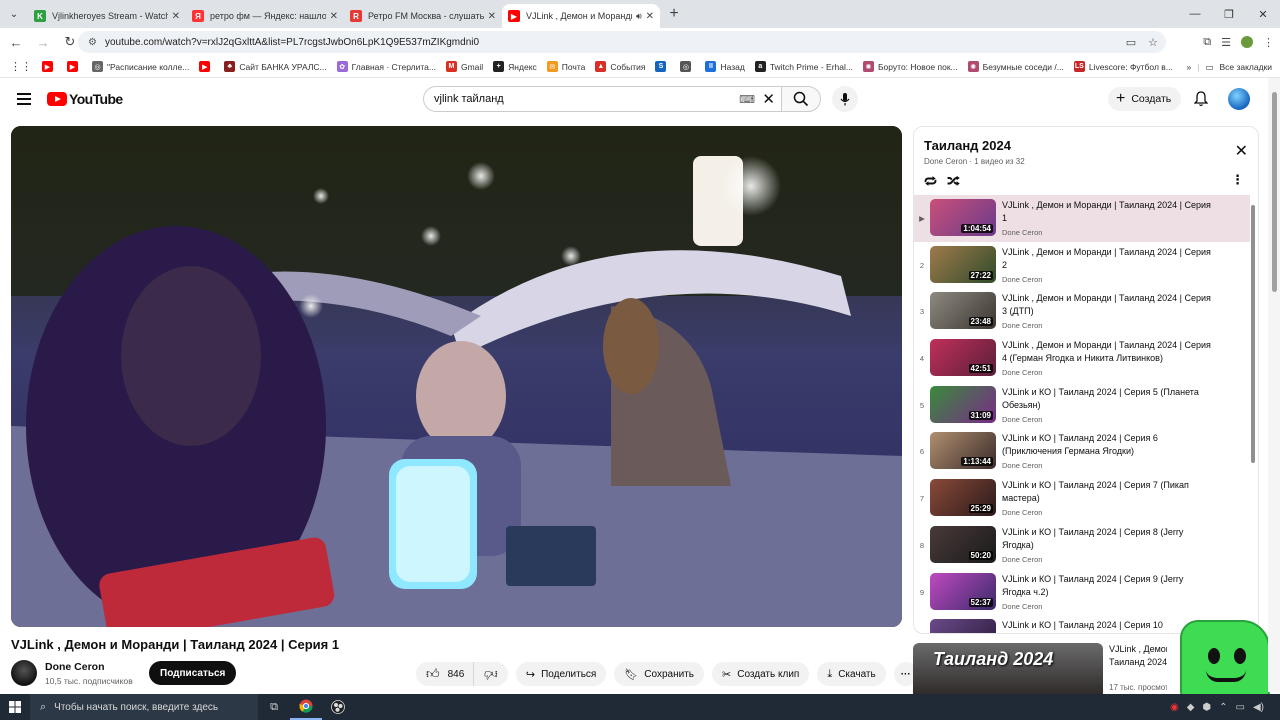 The width and height of the screenshot is (1280, 720). Describe the element at coordinates (1195, 14) in the screenshot. I see `minimize-button: —` at that location.